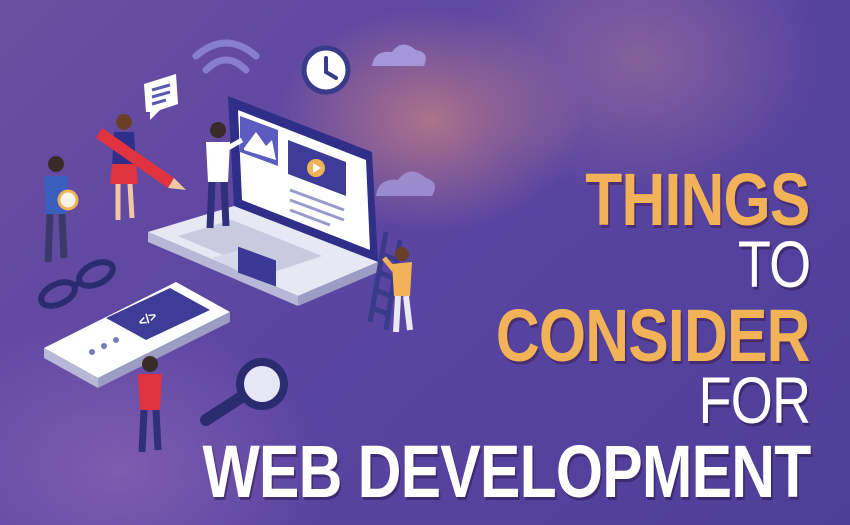 This screenshot has width=850, height=525. Describe the element at coordinates (61, 209) in the screenshot. I see `person-with-badge` at that location.